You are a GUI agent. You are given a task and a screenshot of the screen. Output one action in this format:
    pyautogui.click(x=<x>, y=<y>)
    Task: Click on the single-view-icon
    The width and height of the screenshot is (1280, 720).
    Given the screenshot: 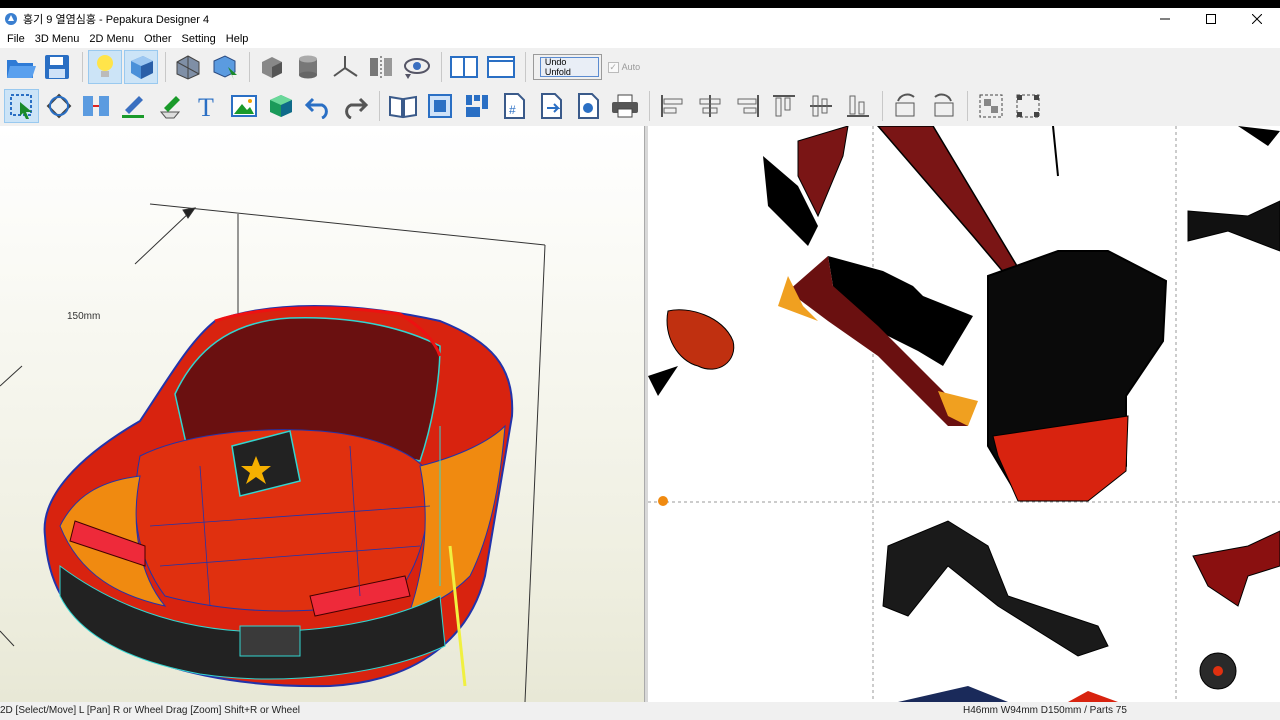 What is the action you would take?
    pyautogui.click(x=500, y=67)
    